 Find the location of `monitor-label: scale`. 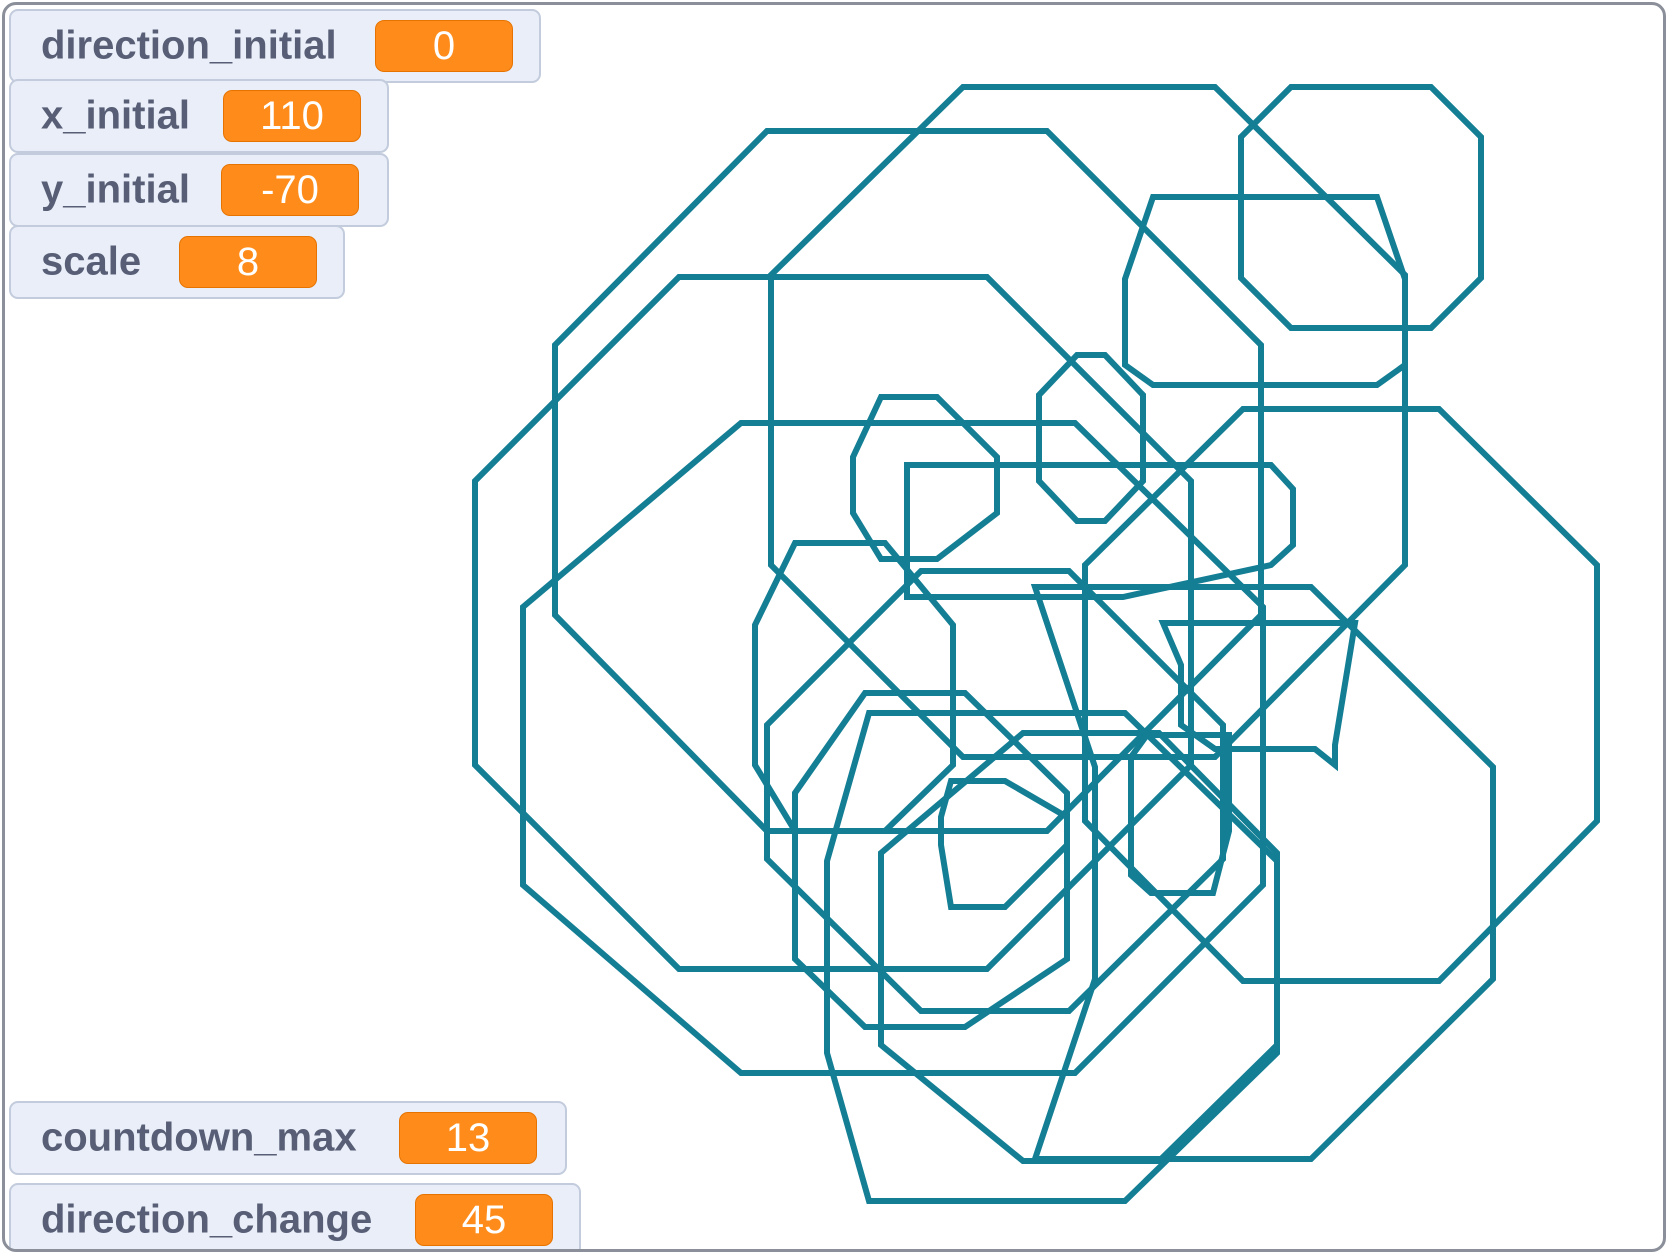

monitor-label: scale is located at coordinates (91, 261).